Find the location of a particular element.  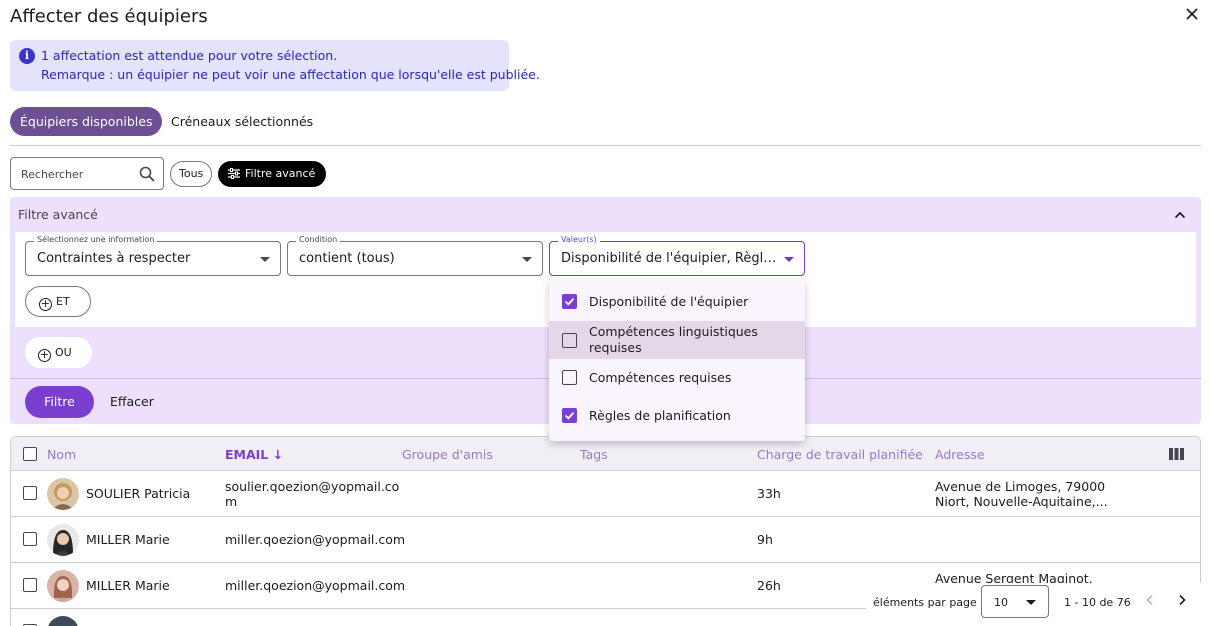

condition-select-label: Condition is located at coordinates (318, 239).